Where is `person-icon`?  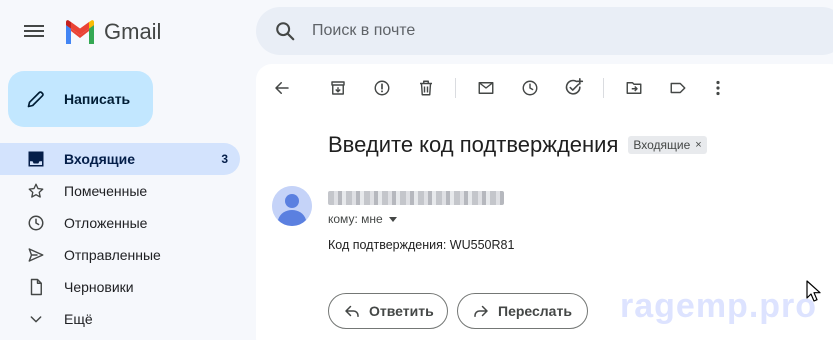
person-icon is located at coordinates (292, 206).